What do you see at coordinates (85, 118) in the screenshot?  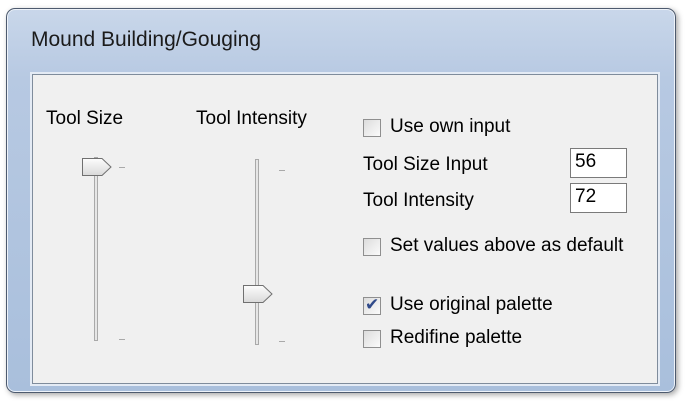 I see `tool-size-label: Tool Size` at bounding box center [85, 118].